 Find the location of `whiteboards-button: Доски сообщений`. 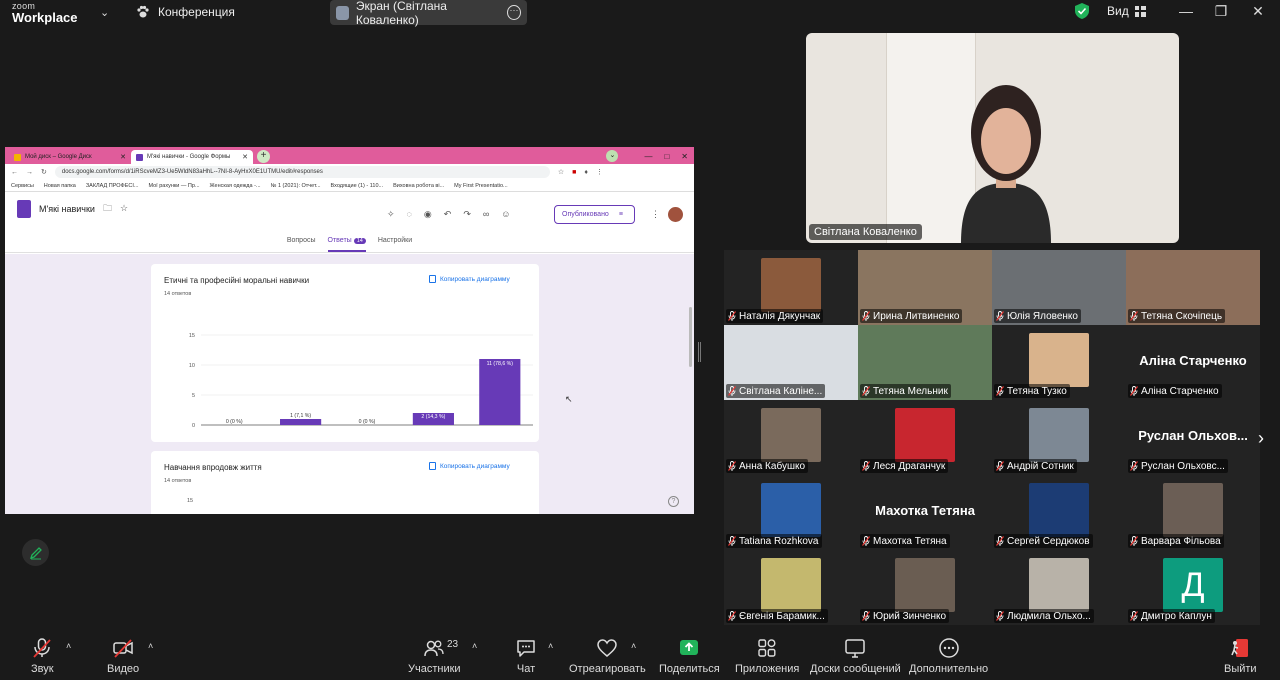

whiteboards-button: Доски сообщений is located at coordinates (855, 656).